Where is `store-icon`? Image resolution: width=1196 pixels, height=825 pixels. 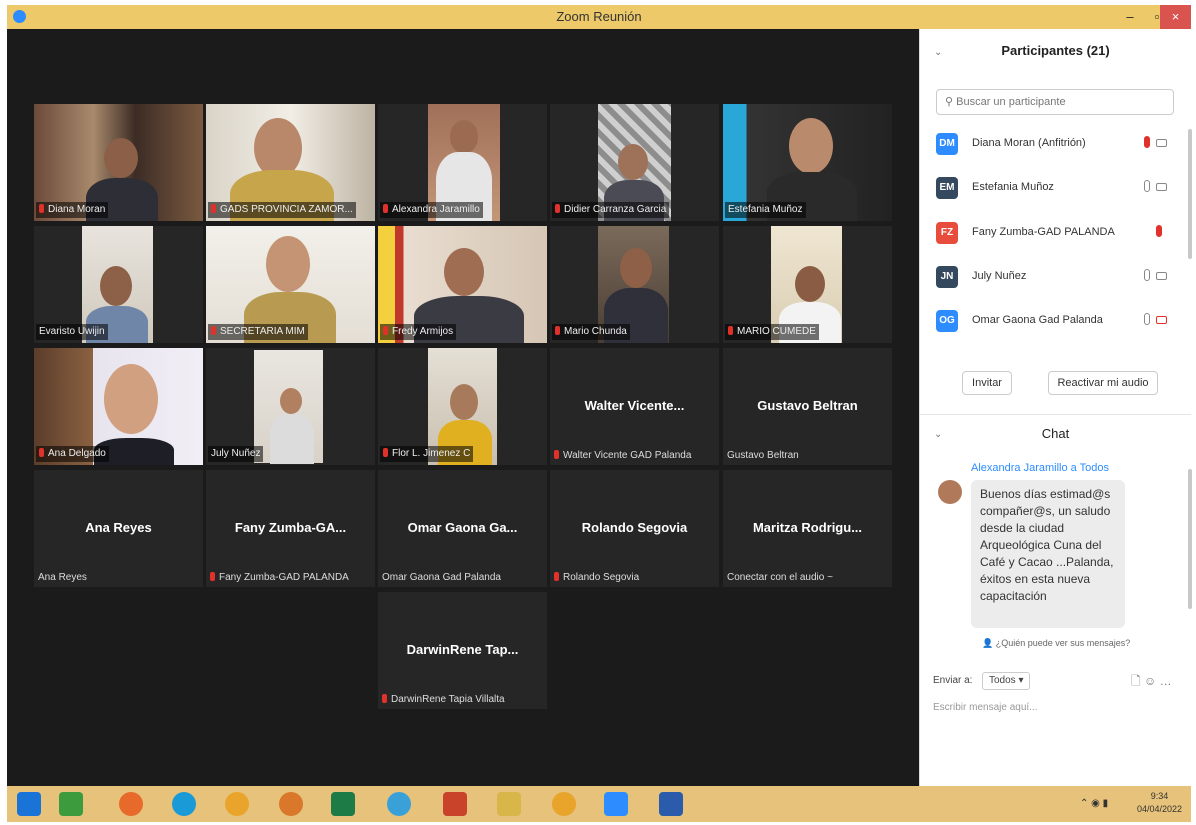 store-icon is located at coordinates (71, 804).